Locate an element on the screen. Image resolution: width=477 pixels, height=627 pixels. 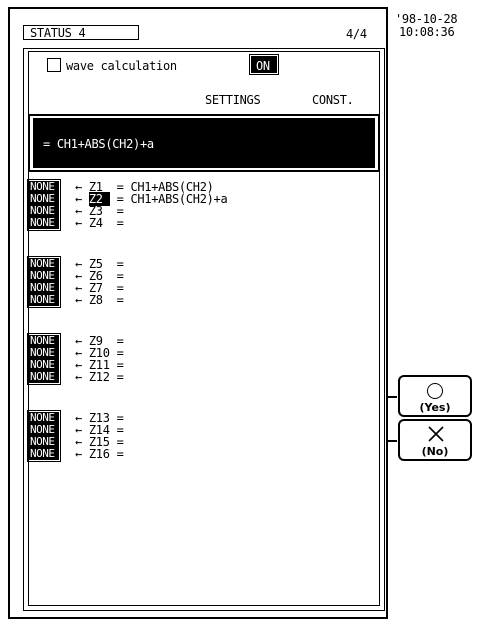
no-button-label: (No) is located at coordinates (435, 451).